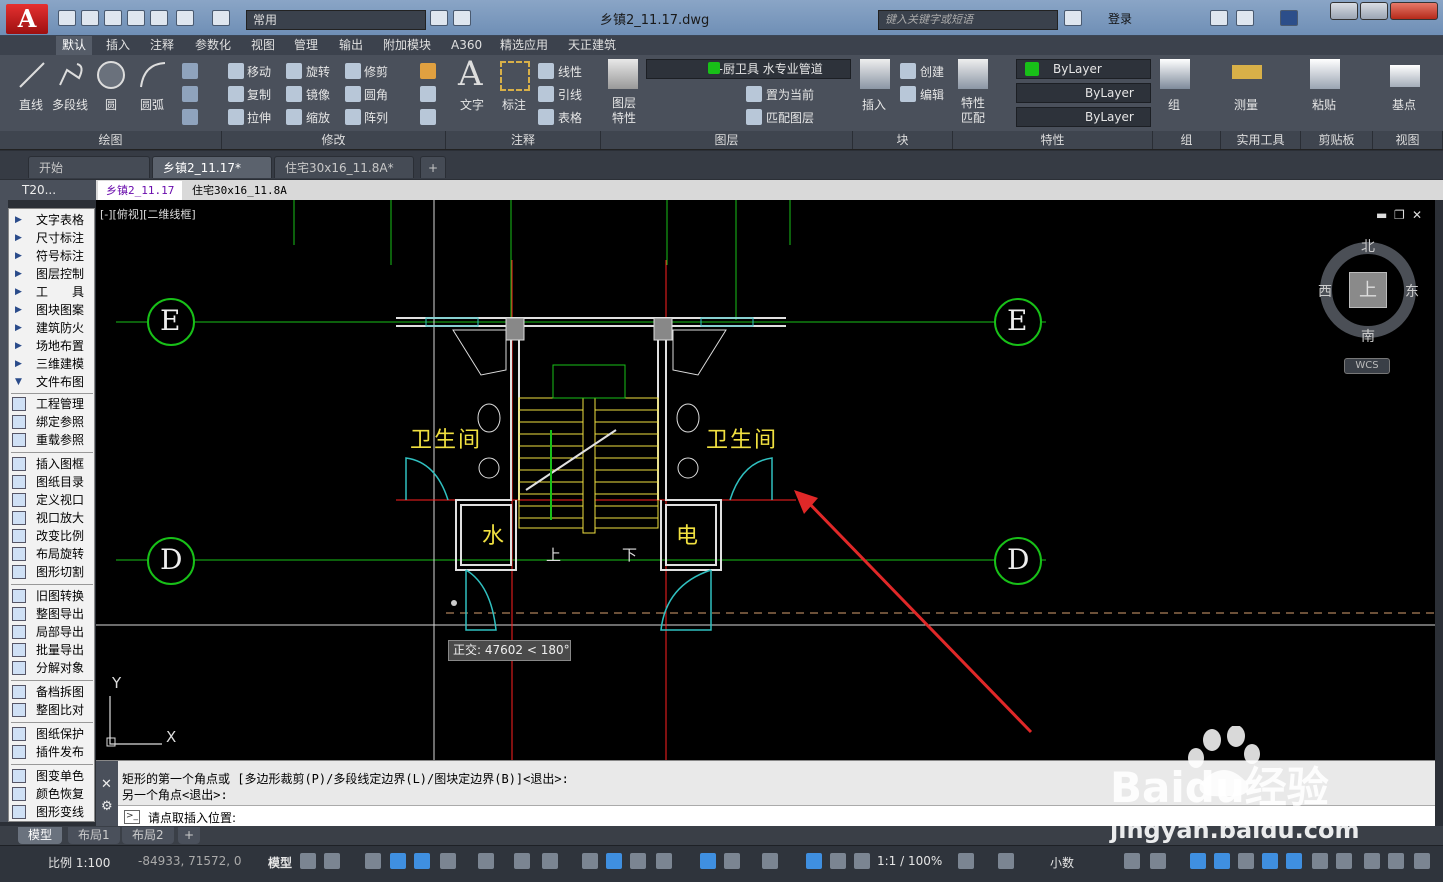 The height and width of the screenshot is (882, 1443). What do you see at coordinates (1368, 246) in the screenshot?
I see `compass-north: 北` at bounding box center [1368, 246].